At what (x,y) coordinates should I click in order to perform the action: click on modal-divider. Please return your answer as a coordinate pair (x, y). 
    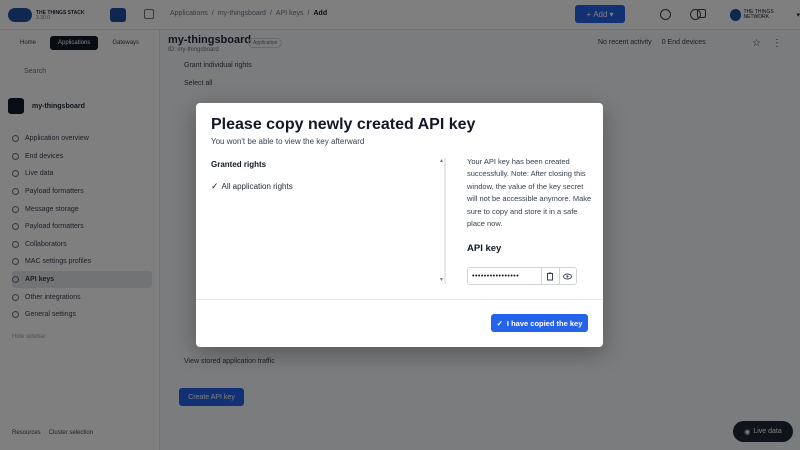
    Looking at the image, I should click on (399, 299).